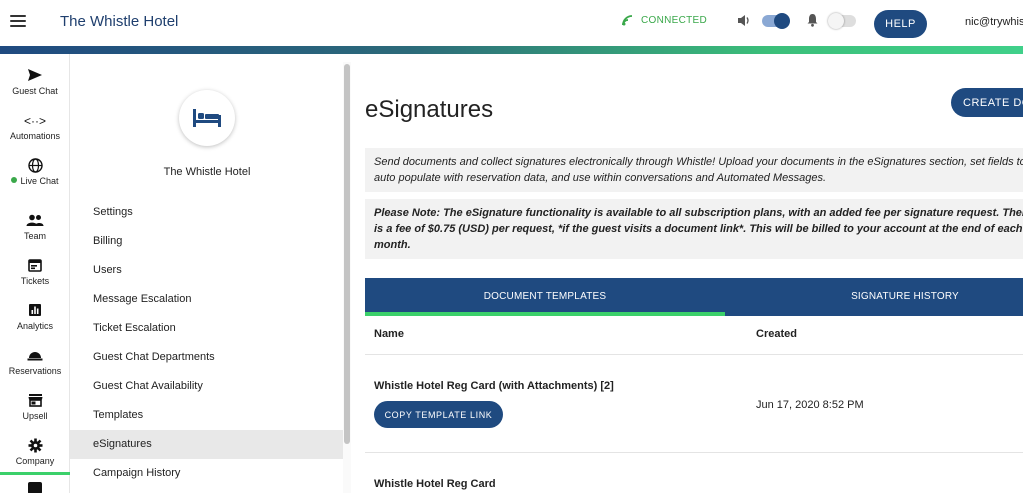  What do you see at coordinates (694, 354) in the screenshot?
I see `header-divider` at bounding box center [694, 354].